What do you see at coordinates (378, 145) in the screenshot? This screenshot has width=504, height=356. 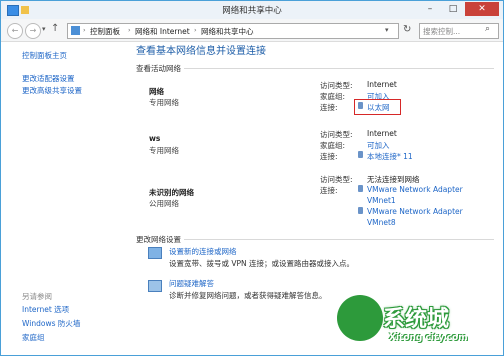 I see `homegroup-link: 可加入` at bounding box center [378, 145].